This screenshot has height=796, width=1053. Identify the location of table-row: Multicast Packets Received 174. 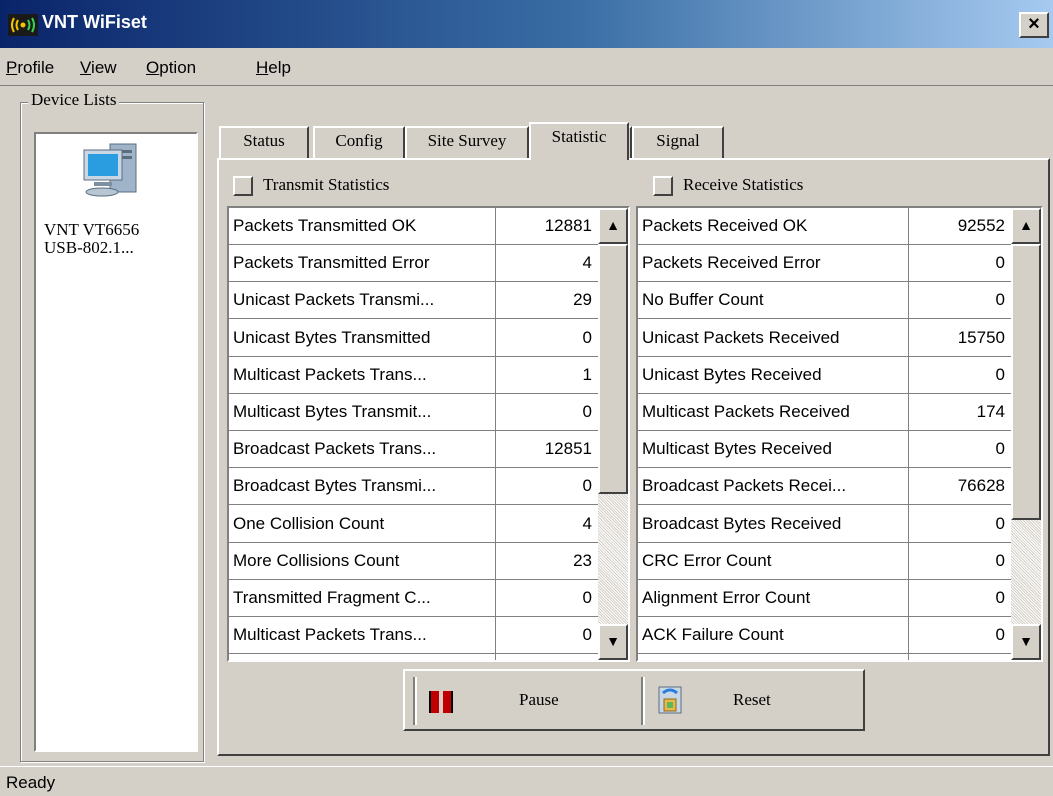
(824, 412).